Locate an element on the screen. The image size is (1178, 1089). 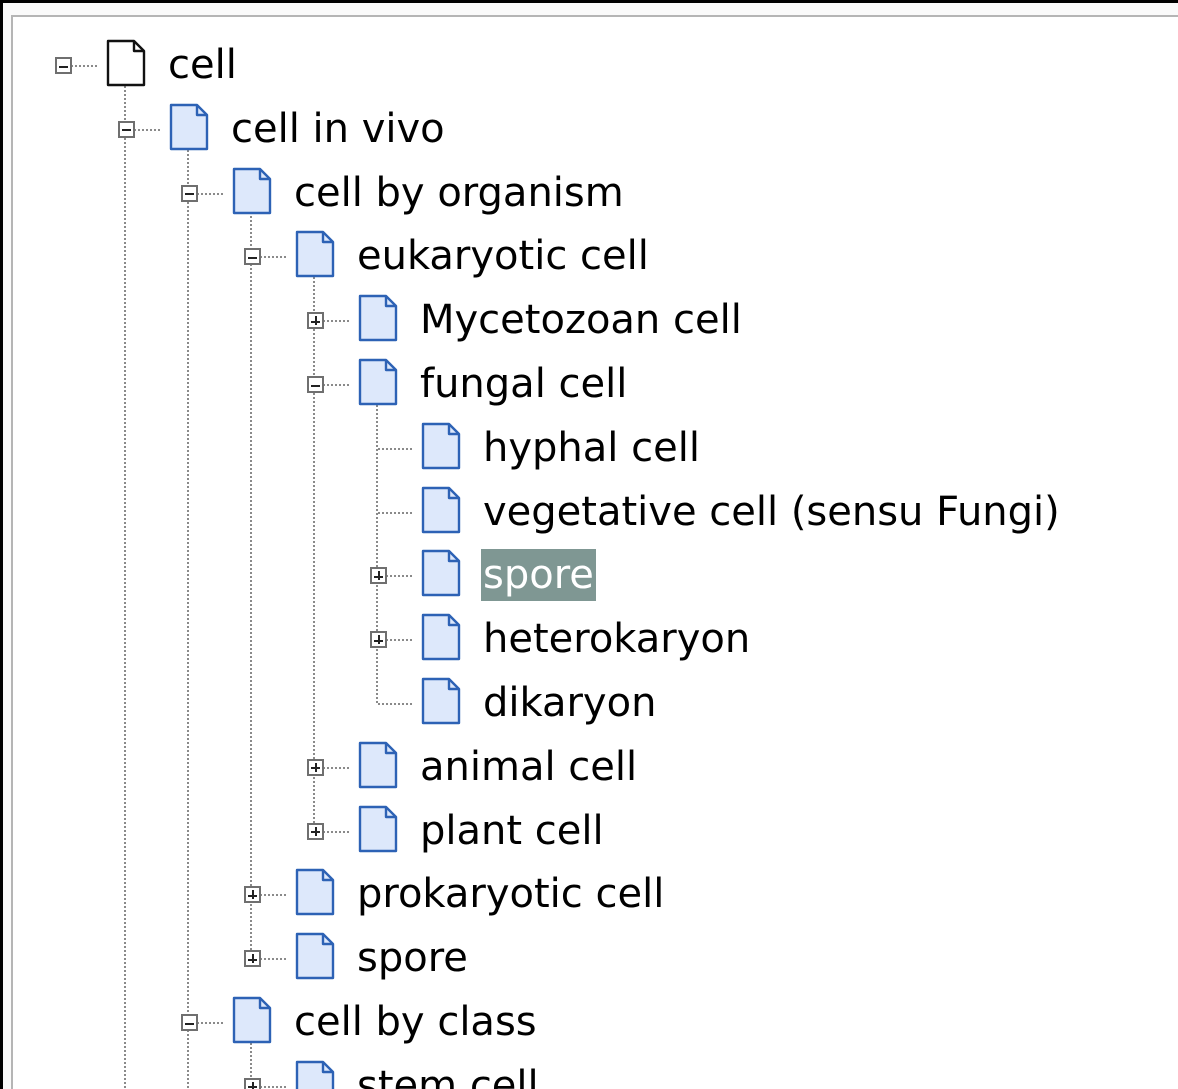
tree-node-label: animal cell is located at coordinates (528, 767).